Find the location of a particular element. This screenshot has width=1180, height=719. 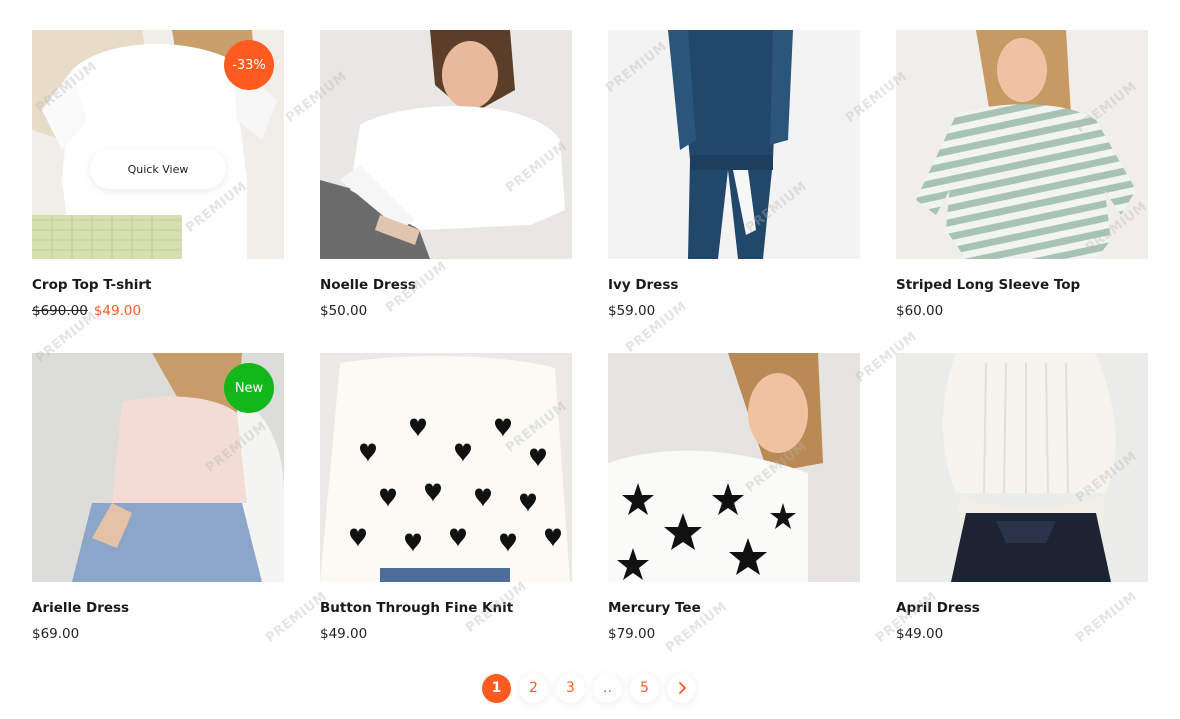

price: $79.00 is located at coordinates (632, 634).